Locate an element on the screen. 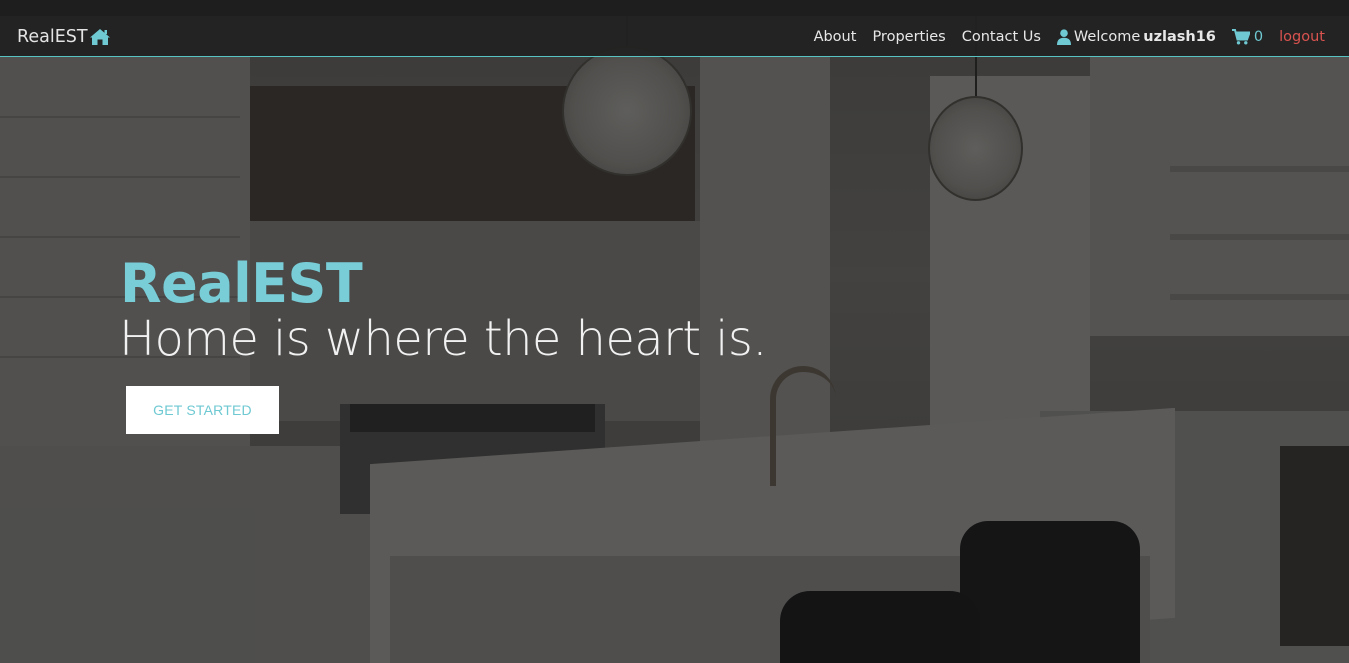 This screenshot has width=1349, height=663. nav-contact-link: Contact Us is located at coordinates (1001, 37).